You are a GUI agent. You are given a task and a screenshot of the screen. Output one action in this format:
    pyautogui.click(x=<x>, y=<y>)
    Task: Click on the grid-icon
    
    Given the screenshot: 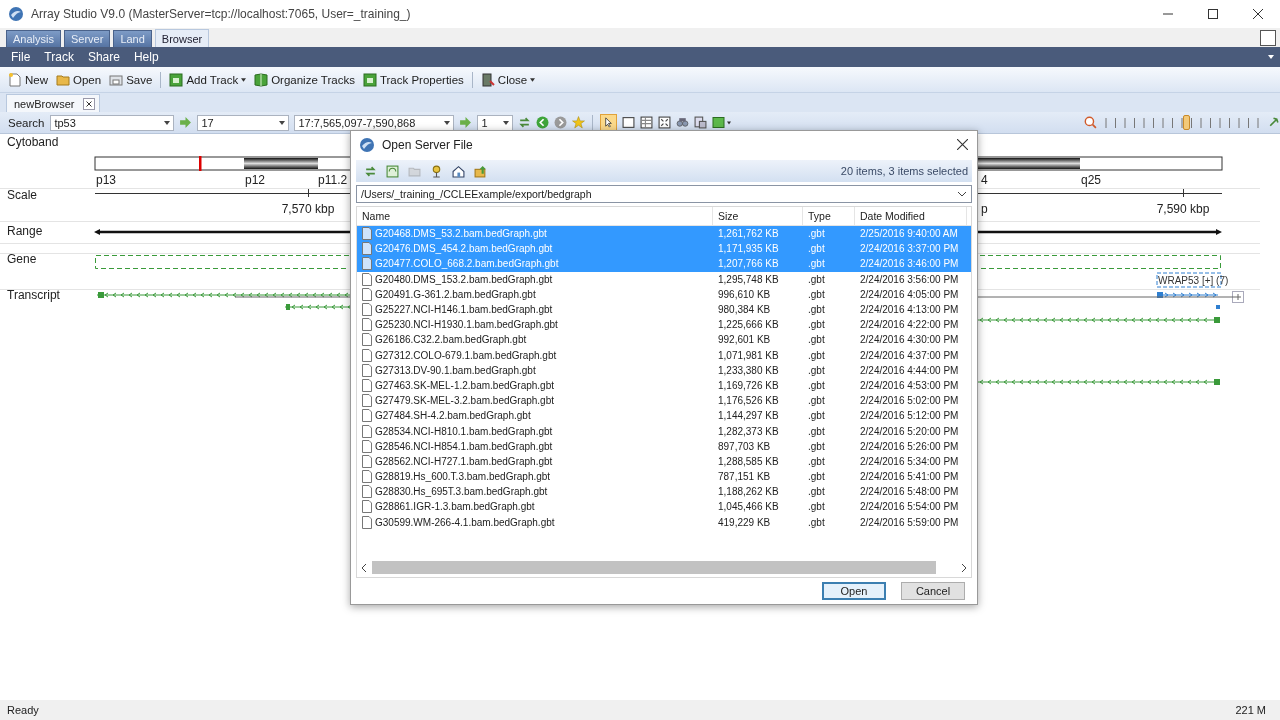 What is the action you would take?
    pyautogui.click(x=647, y=122)
    